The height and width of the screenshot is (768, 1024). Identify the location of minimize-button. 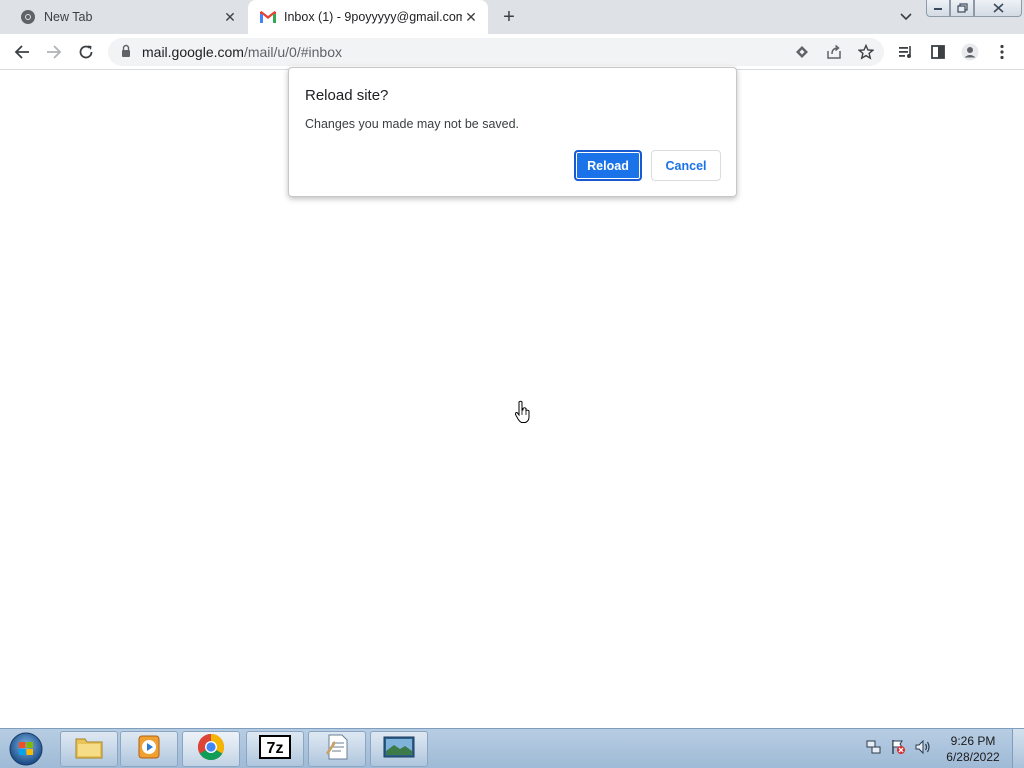
(938, 8).